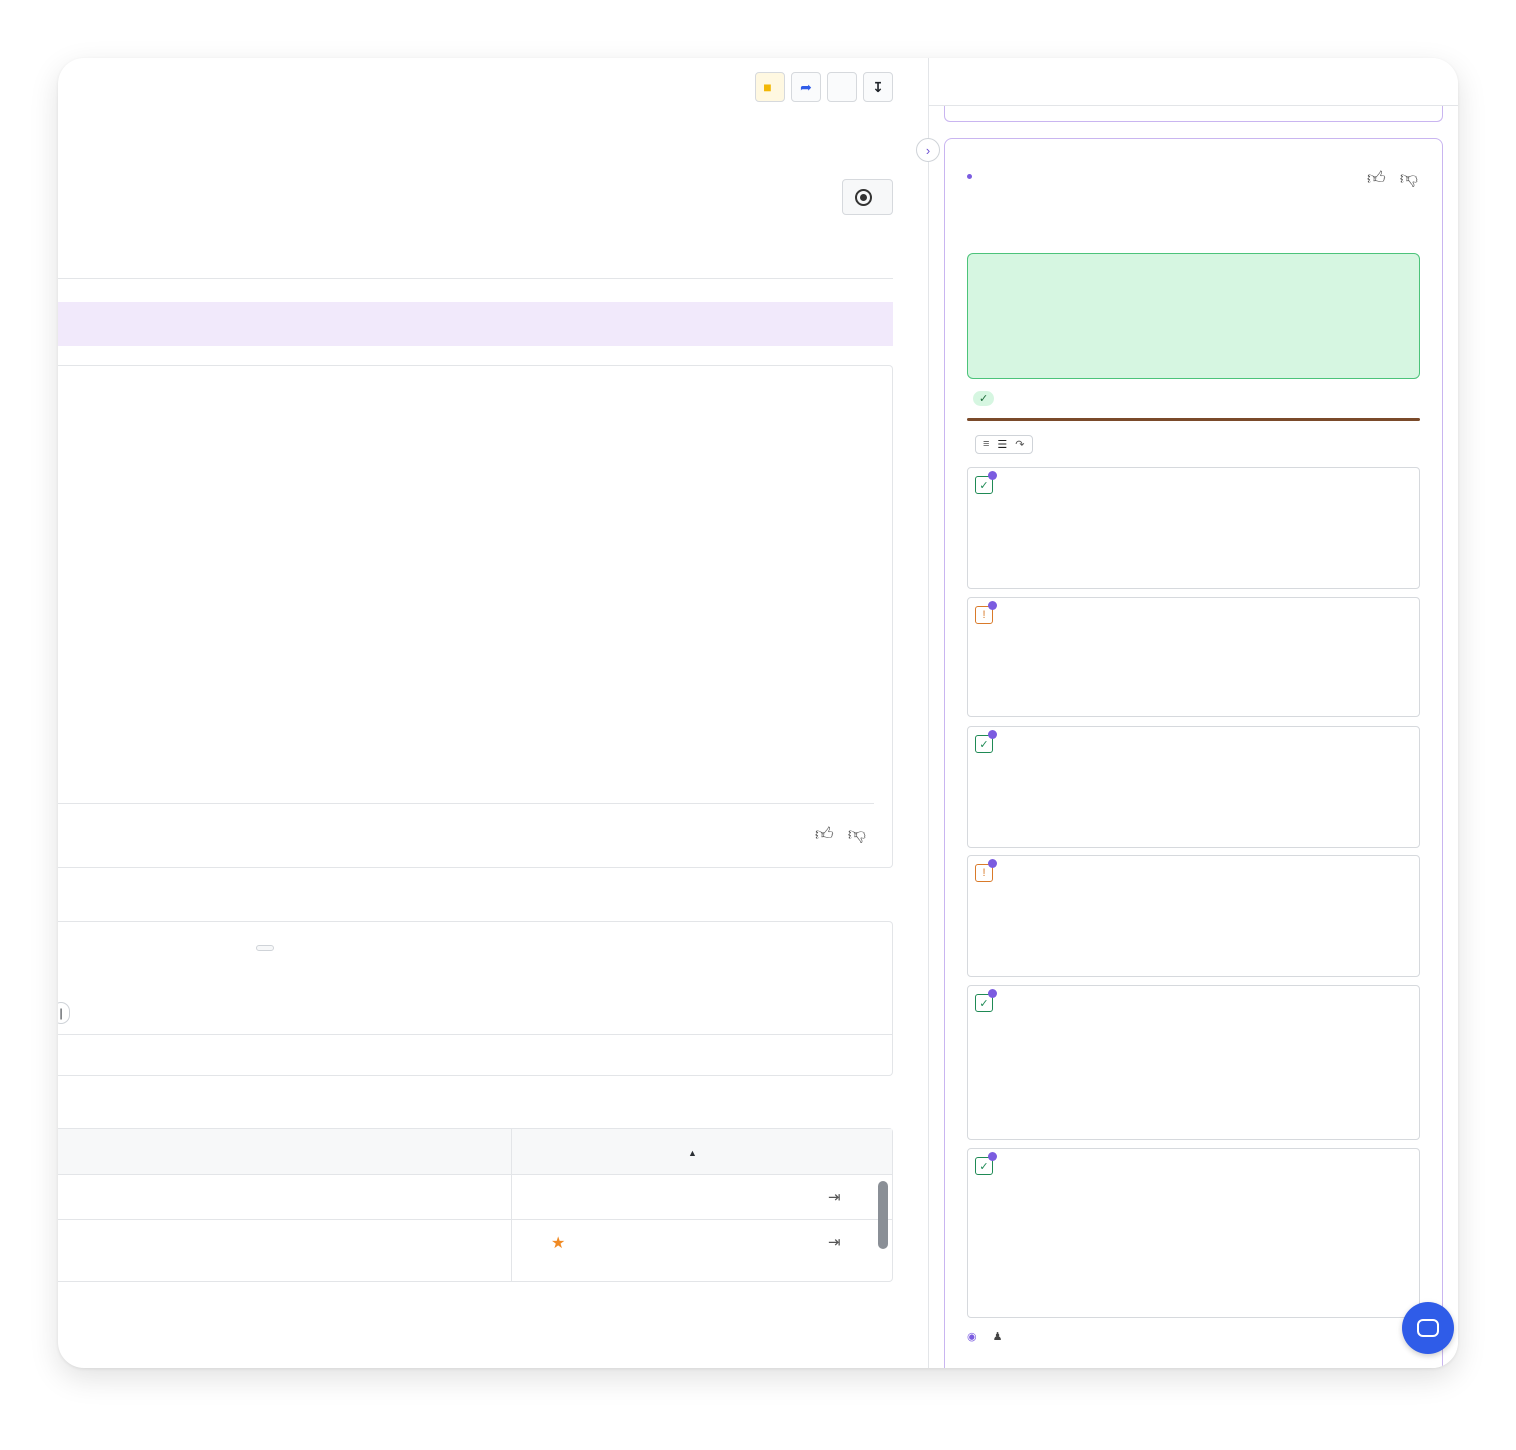 This screenshot has height=1450, width=1516. What do you see at coordinates (863, 197) in the screenshot?
I see `timeline-icon` at bounding box center [863, 197].